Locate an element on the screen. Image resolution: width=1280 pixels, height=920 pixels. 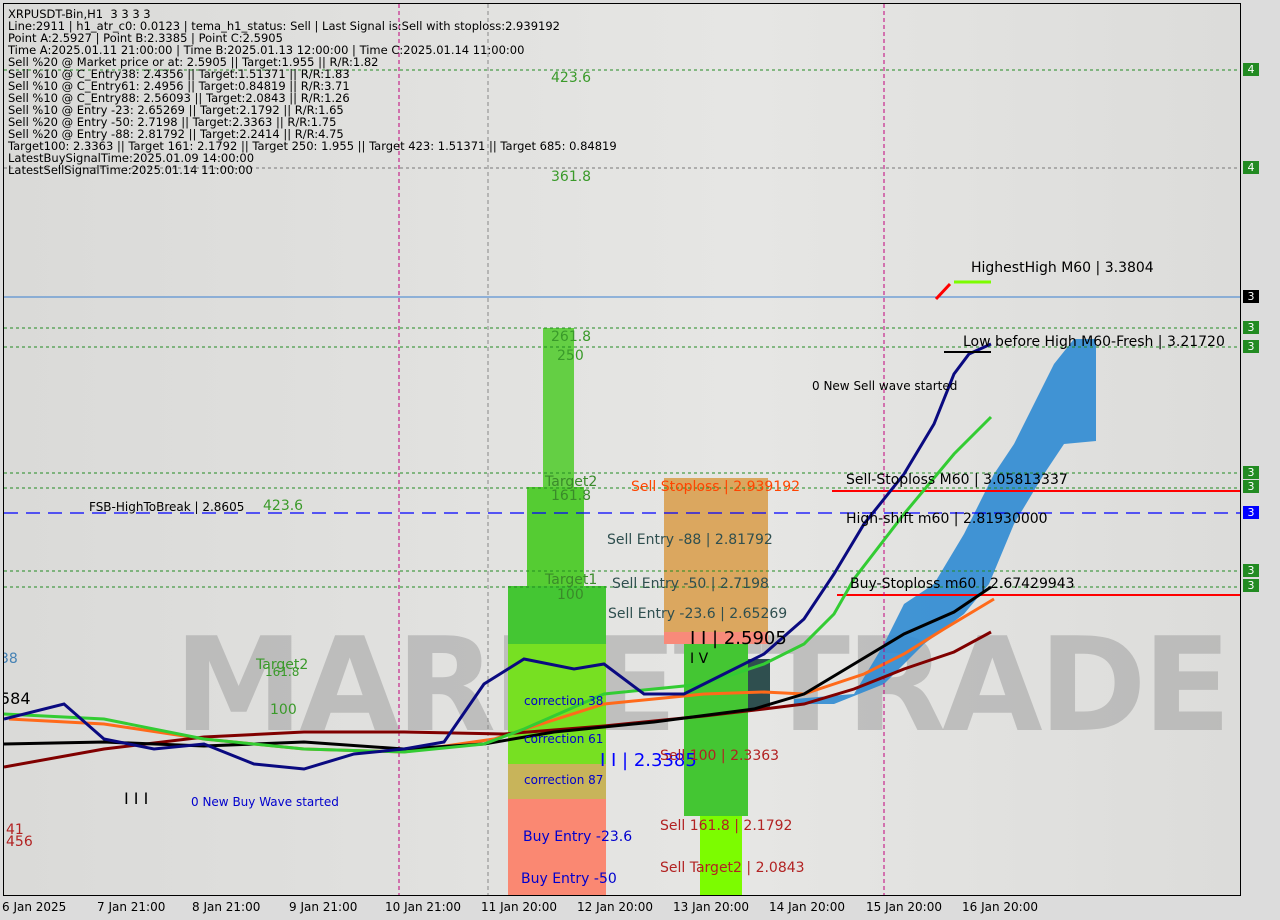
wave-iii-label: I I I is located at coordinates (136, 798).